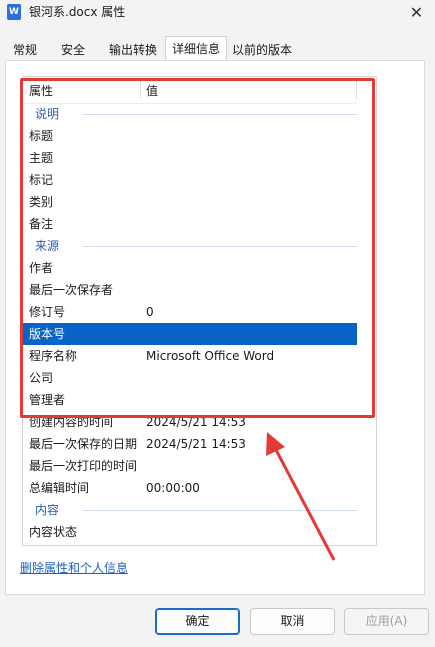 This screenshot has width=435, height=647. I want to click on property-value: 00:00:00, so click(173, 488).